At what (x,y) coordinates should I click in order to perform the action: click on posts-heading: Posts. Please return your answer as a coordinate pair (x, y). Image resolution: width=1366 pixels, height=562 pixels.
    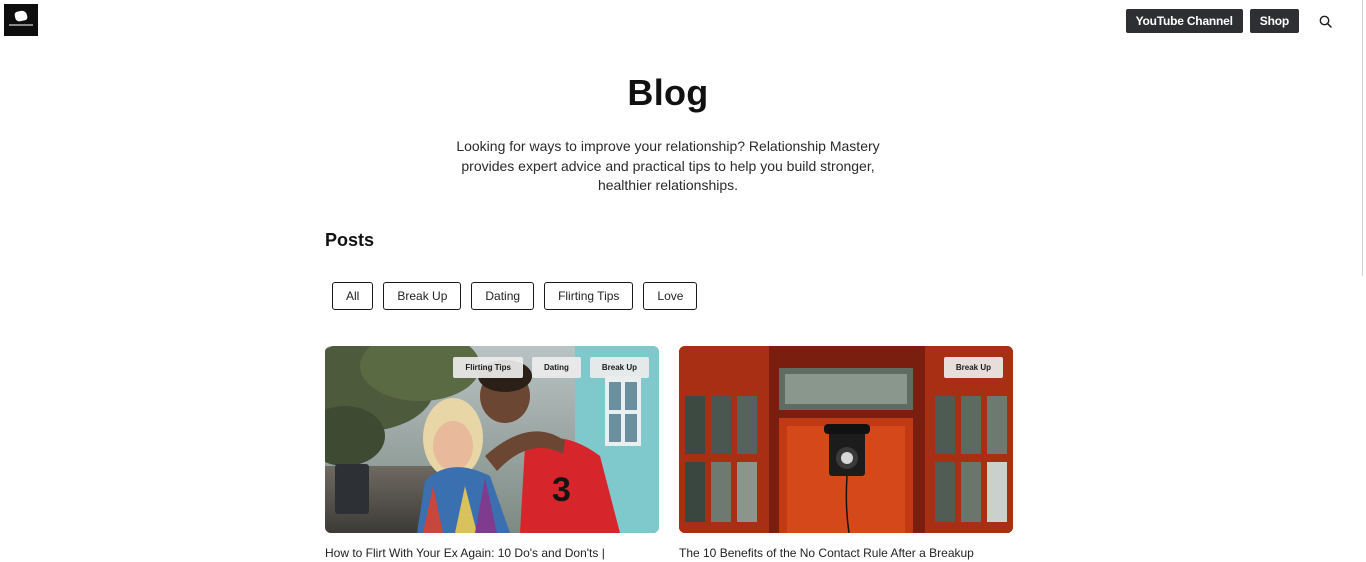
    Looking at the image, I should click on (350, 240).